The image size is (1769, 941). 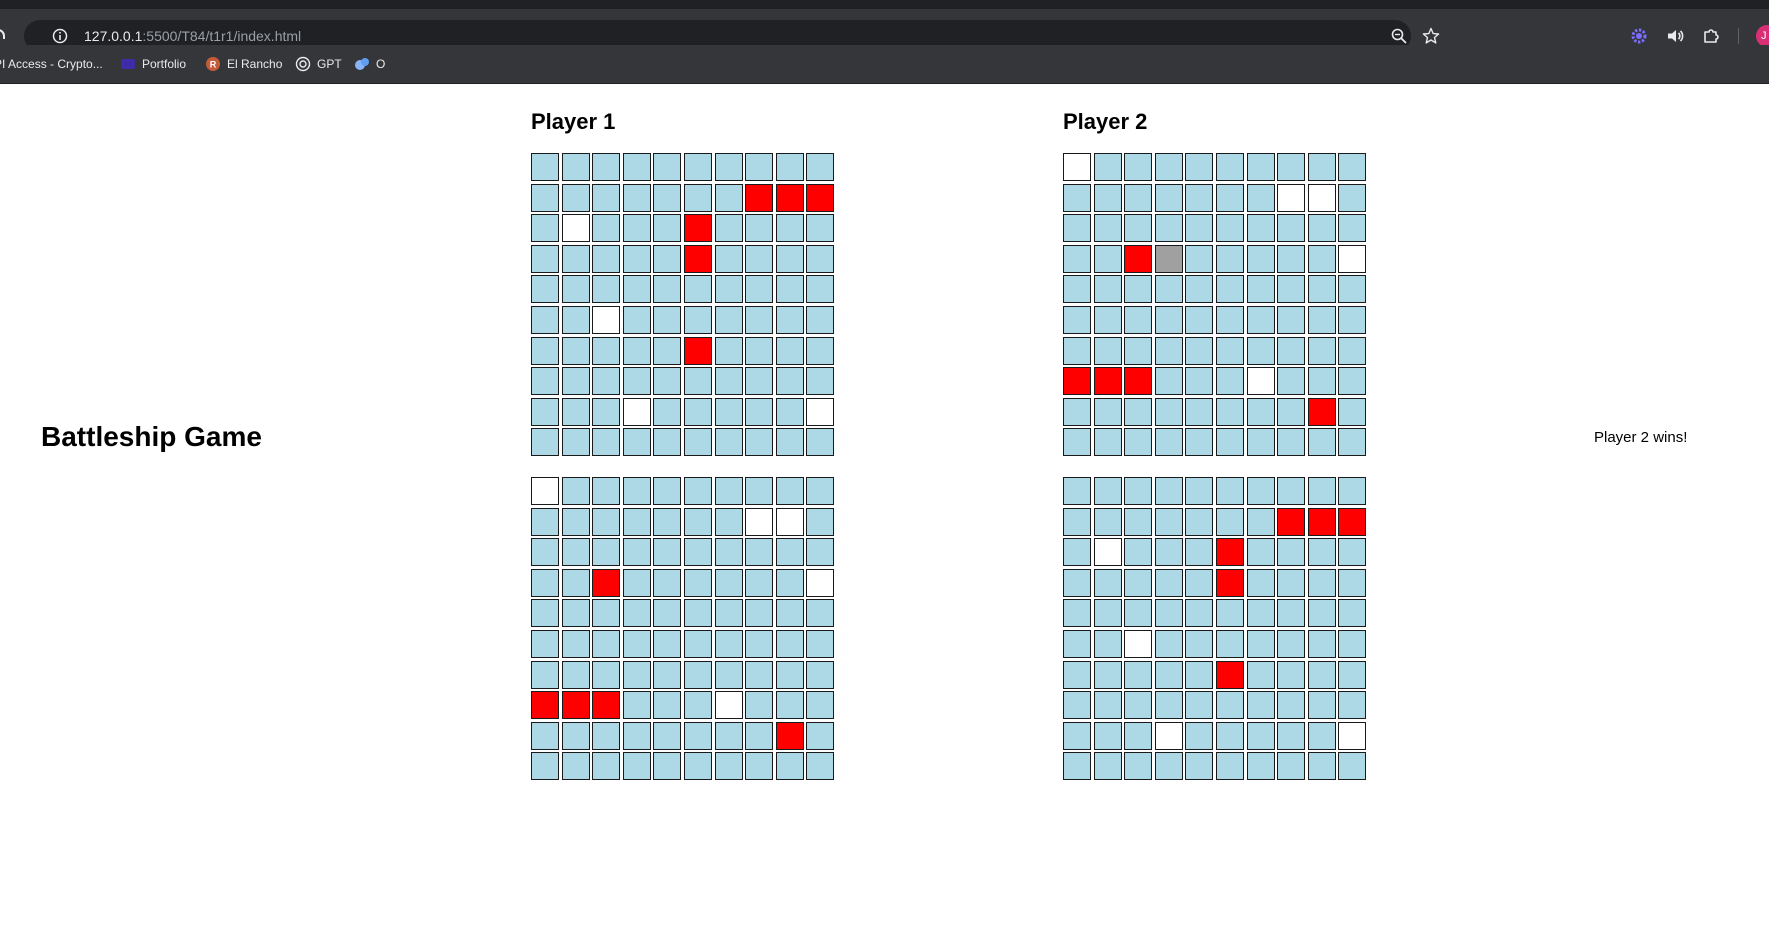 What do you see at coordinates (1711, 36) in the screenshot?
I see `extensions-puzzle-icon` at bounding box center [1711, 36].